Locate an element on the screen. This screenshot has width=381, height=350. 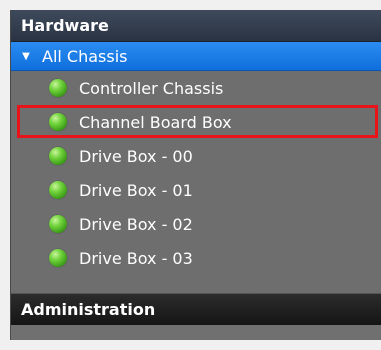
administration-section-header: Administration is located at coordinates (196, 309).